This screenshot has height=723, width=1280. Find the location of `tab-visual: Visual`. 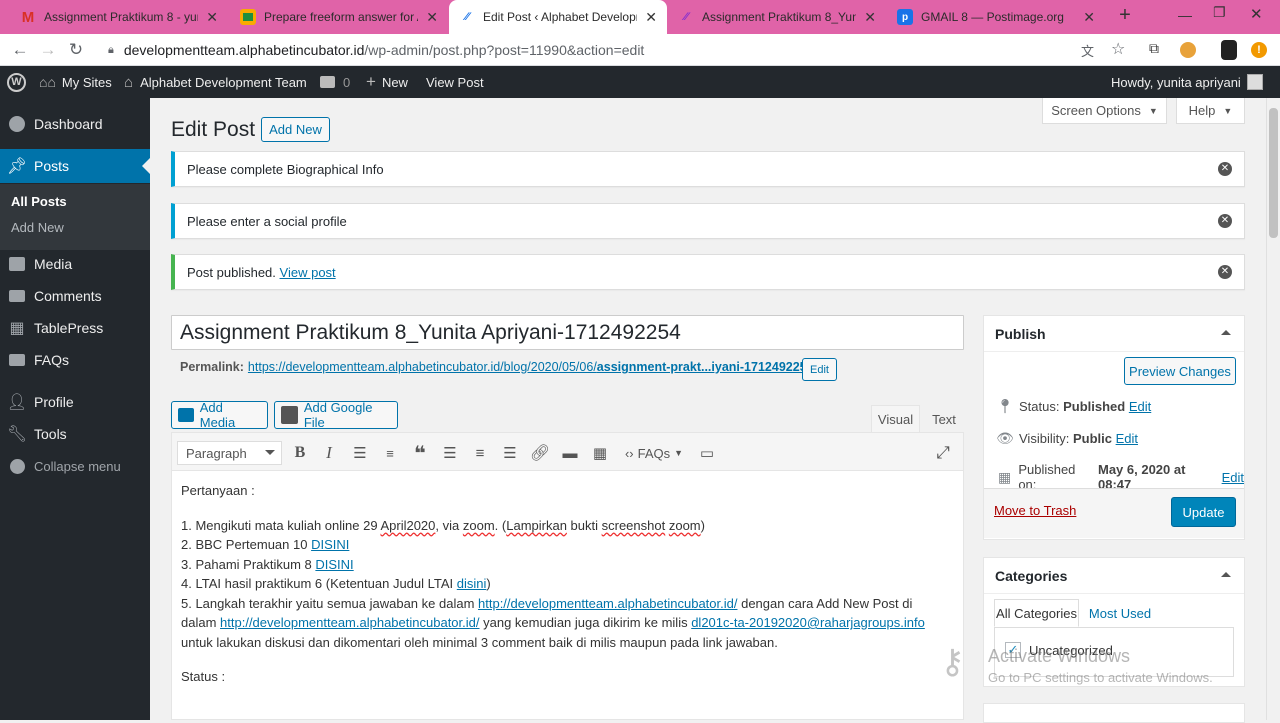

tab-visual: Visual is located at coordinates (895, 419).